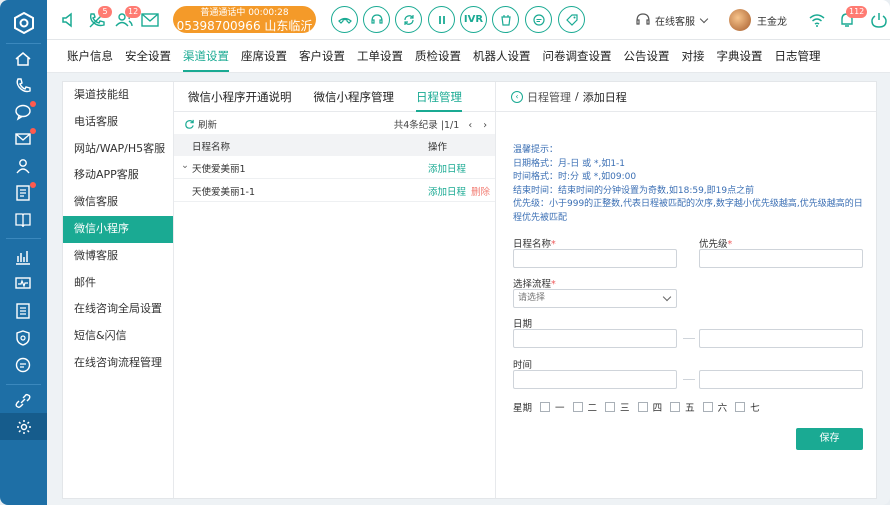  Describe the element at coordinates (693, 56) in the screenshot. I see `menu-item: 对接` at that location.